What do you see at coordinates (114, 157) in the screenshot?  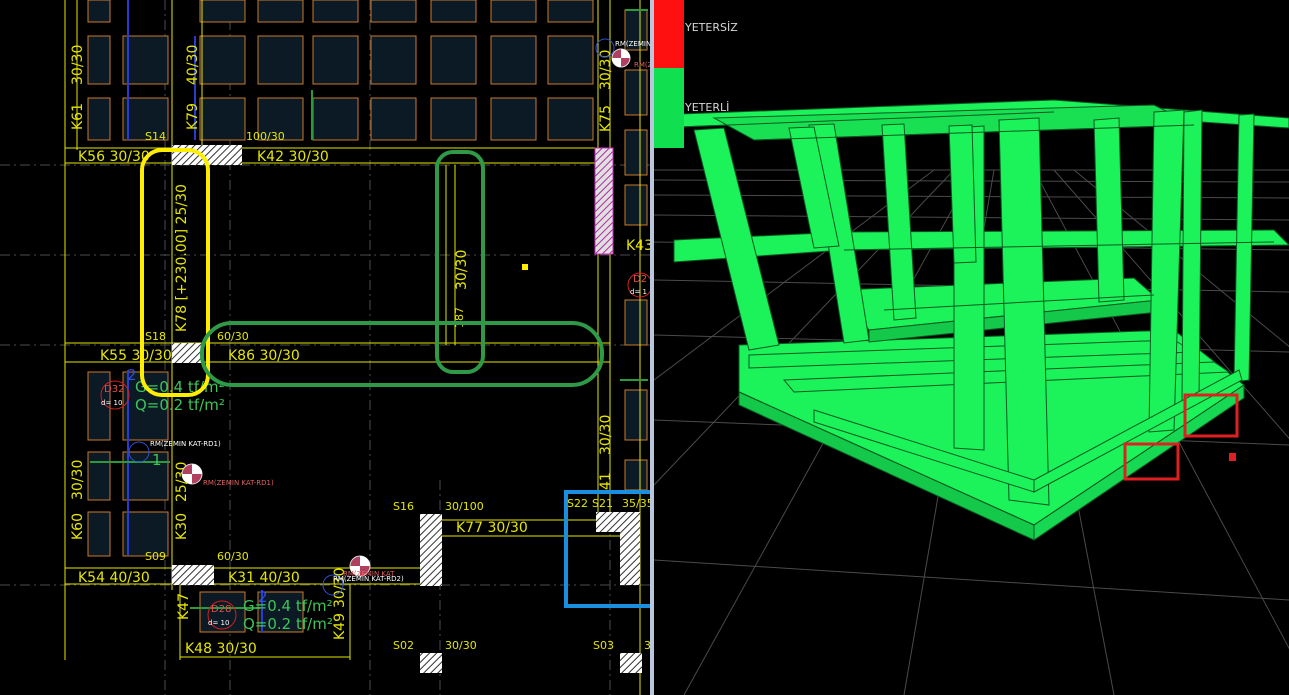 I see `beam-k56-label: K56 30/30` at bounding box center [114, 157].